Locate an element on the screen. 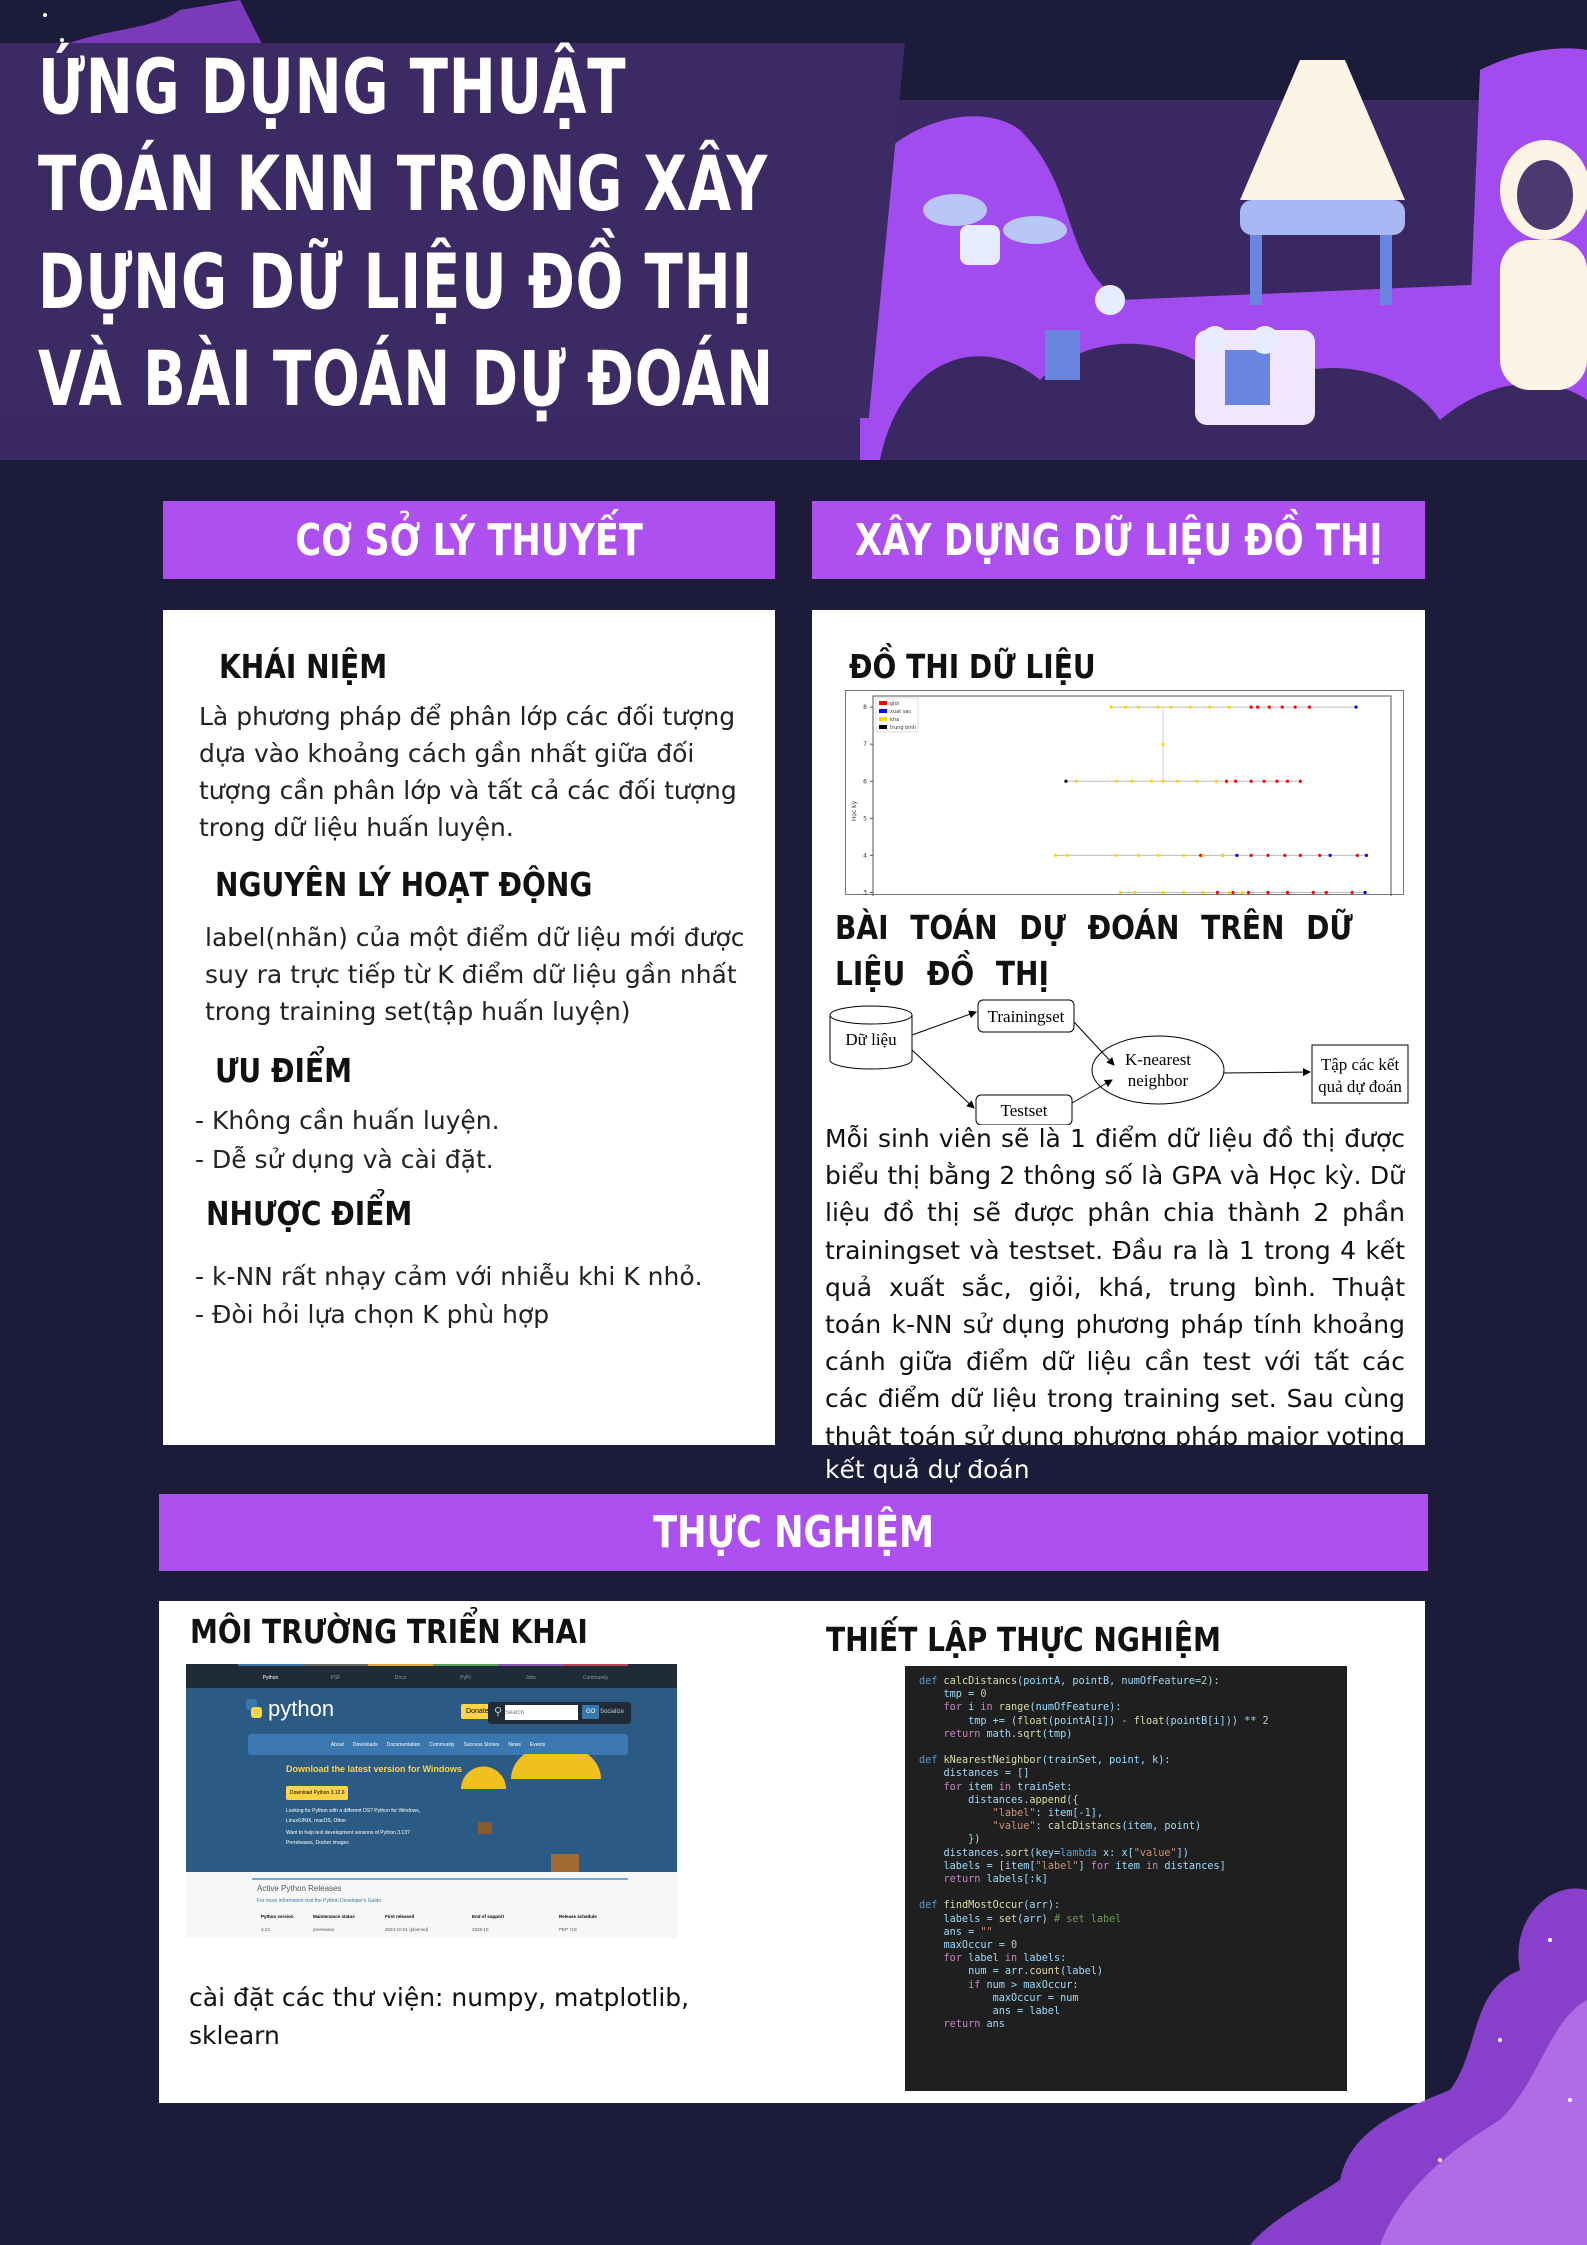 This screenshot has width=1587, height=2245. y-tick-label: 6 is located at coordinates (865, 781).